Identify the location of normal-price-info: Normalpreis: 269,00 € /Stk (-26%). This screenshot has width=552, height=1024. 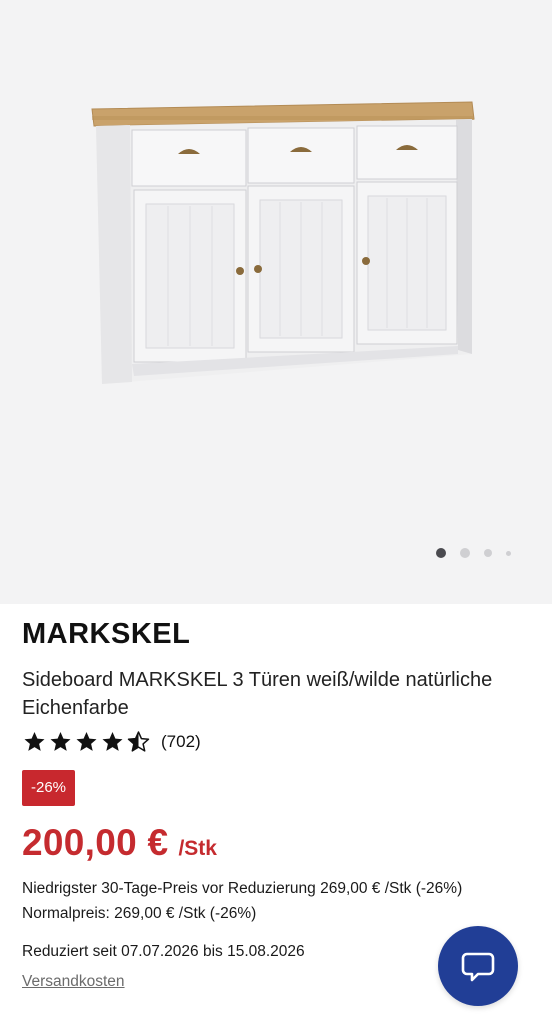
(139, 913).